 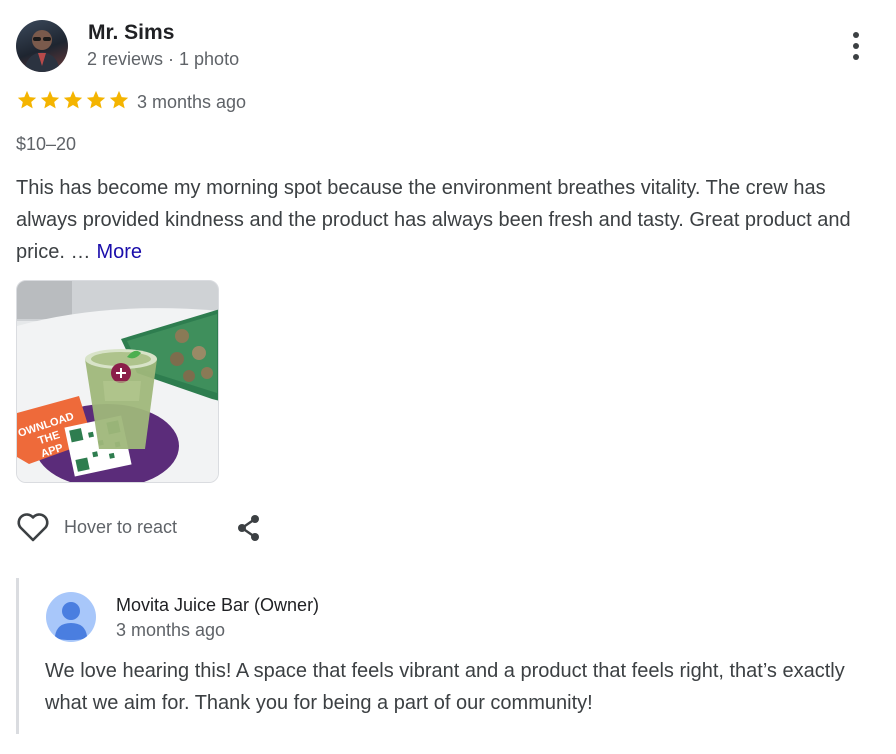 I want to click on star-rating, so click(x=73, y=100).